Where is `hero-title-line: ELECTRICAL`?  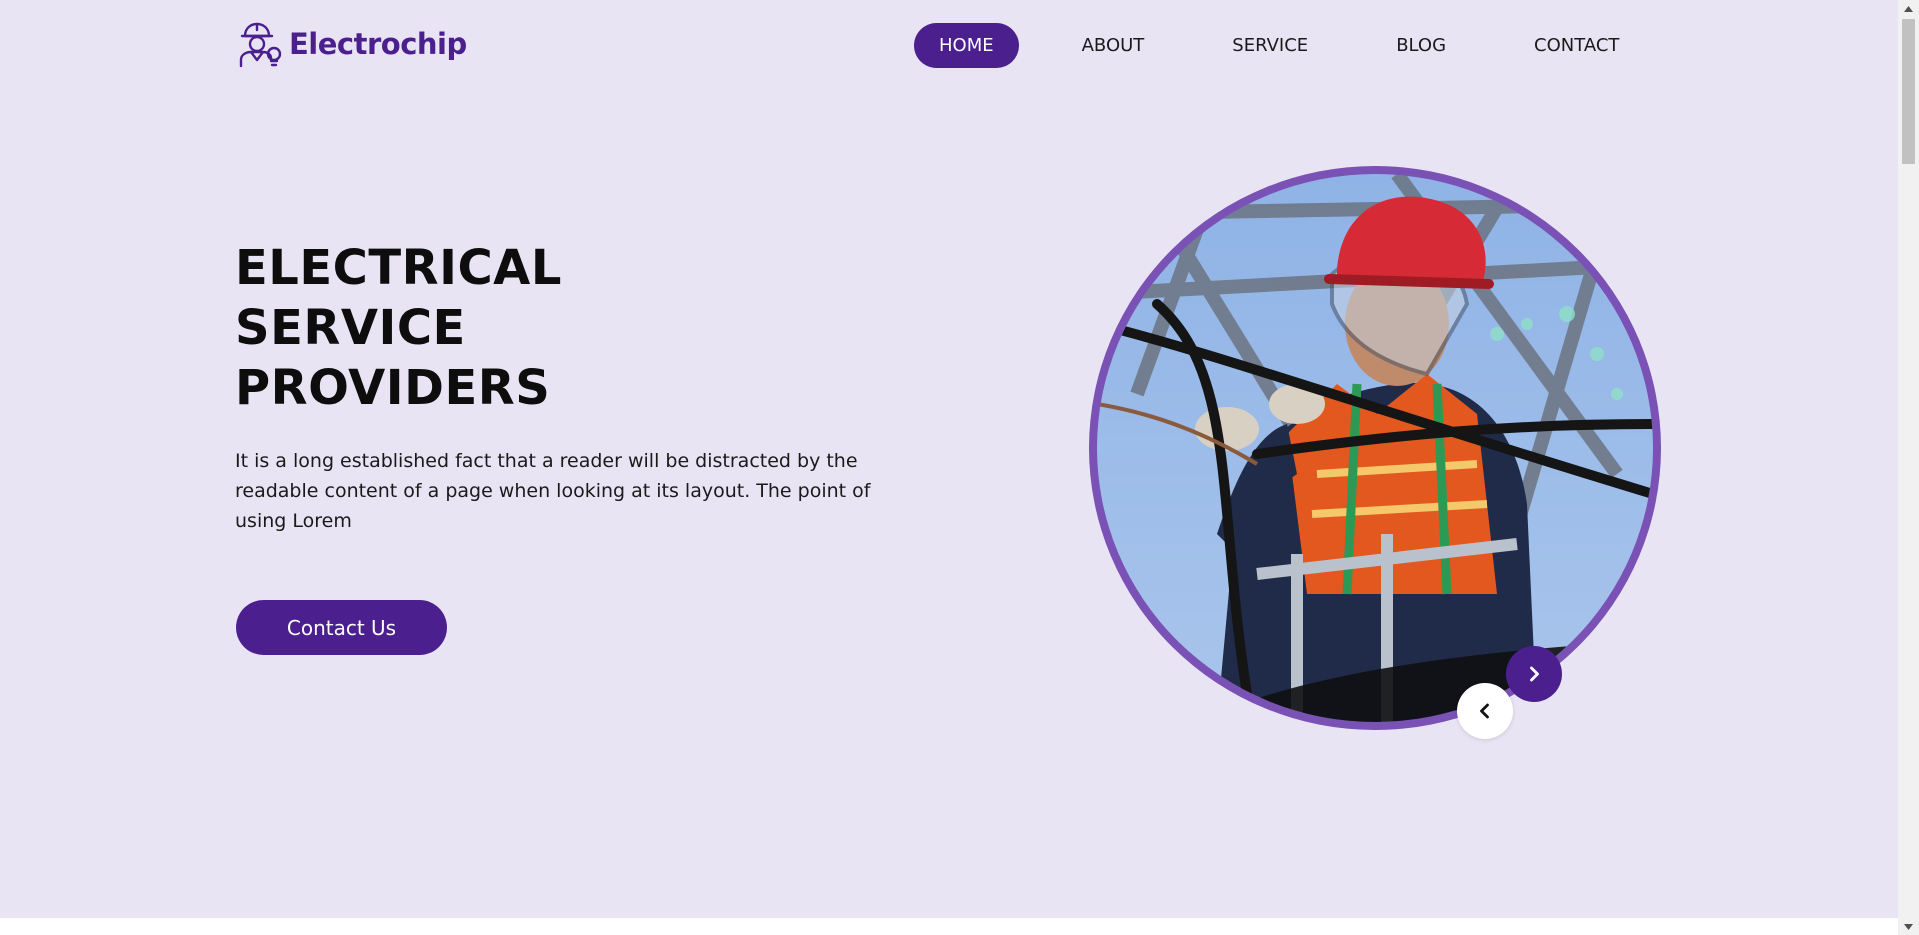
hero-title-line: ELECTRICAL is located at coordinates (398, 268).